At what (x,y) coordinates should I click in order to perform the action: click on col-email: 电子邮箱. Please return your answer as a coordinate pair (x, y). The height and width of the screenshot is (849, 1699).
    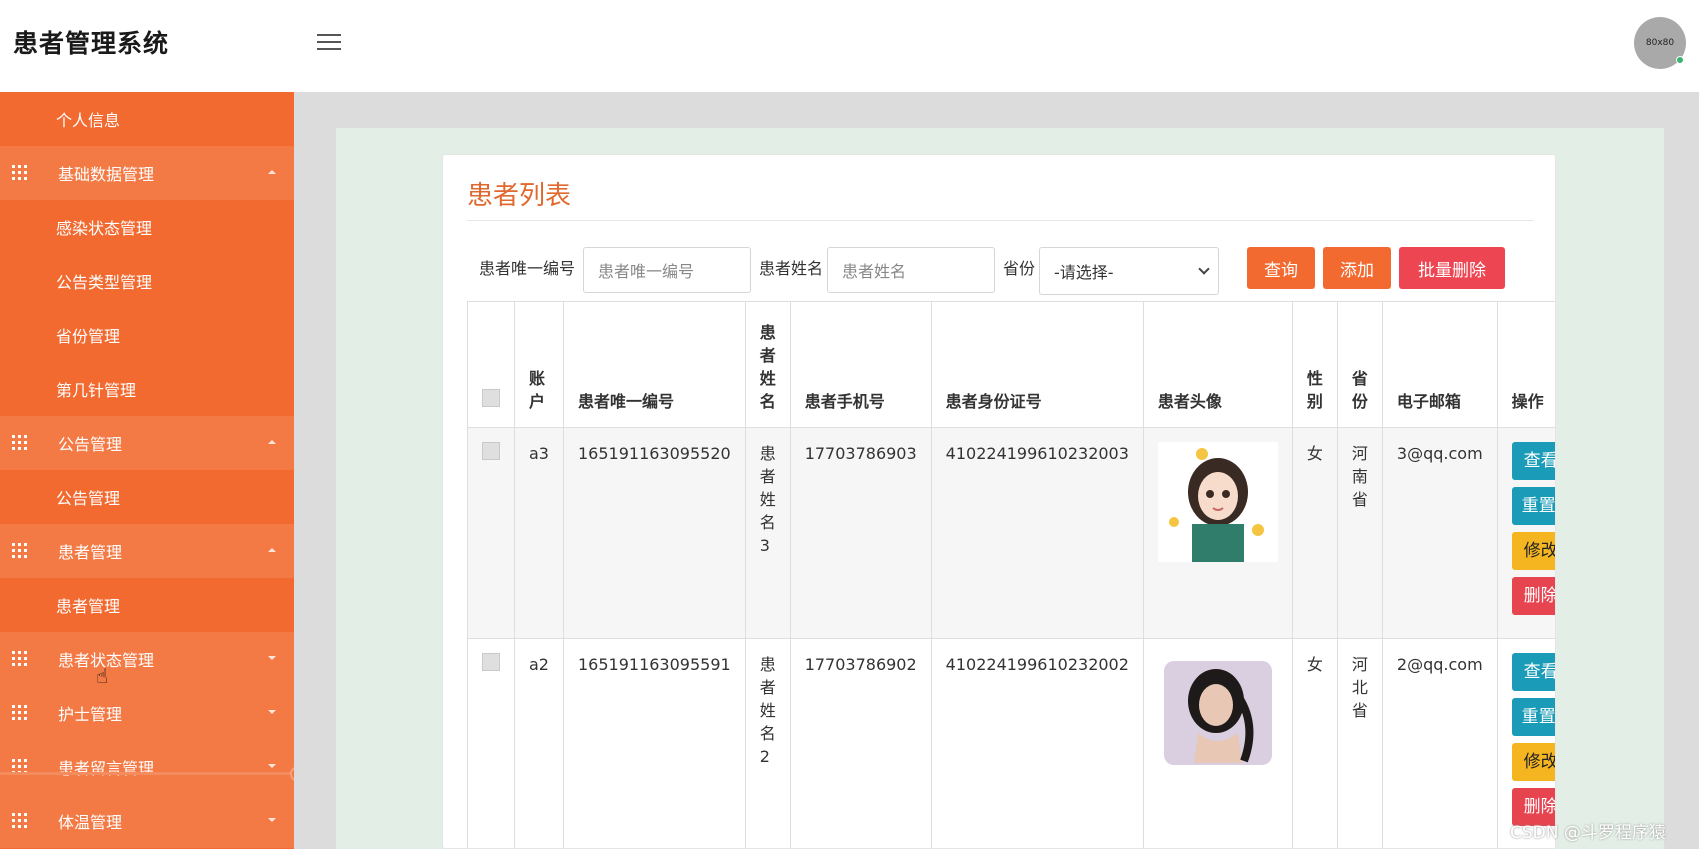
    Looking at the image, I should click on (1439, 364).